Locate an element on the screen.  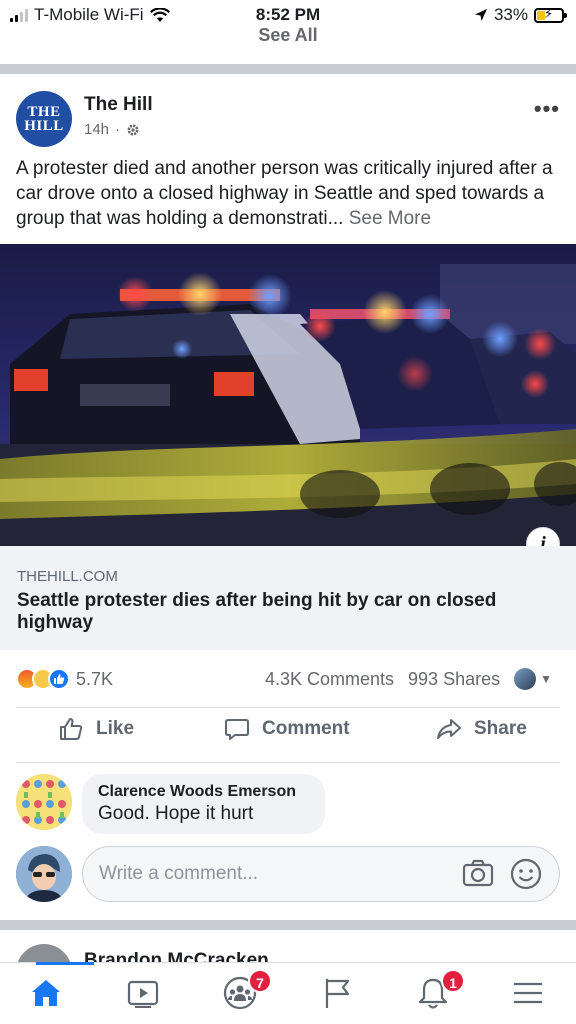
battery-icon: ⚡ is located at coordinates (550, 14).